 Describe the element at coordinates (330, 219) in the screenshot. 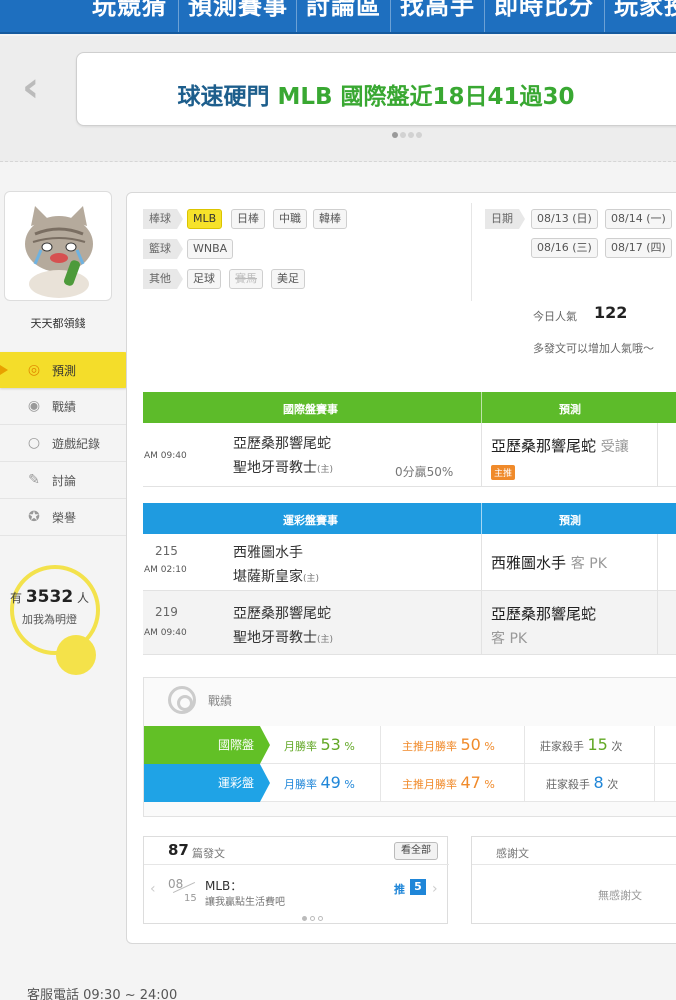

I see `chip-kbo: 韓棒` at that location.